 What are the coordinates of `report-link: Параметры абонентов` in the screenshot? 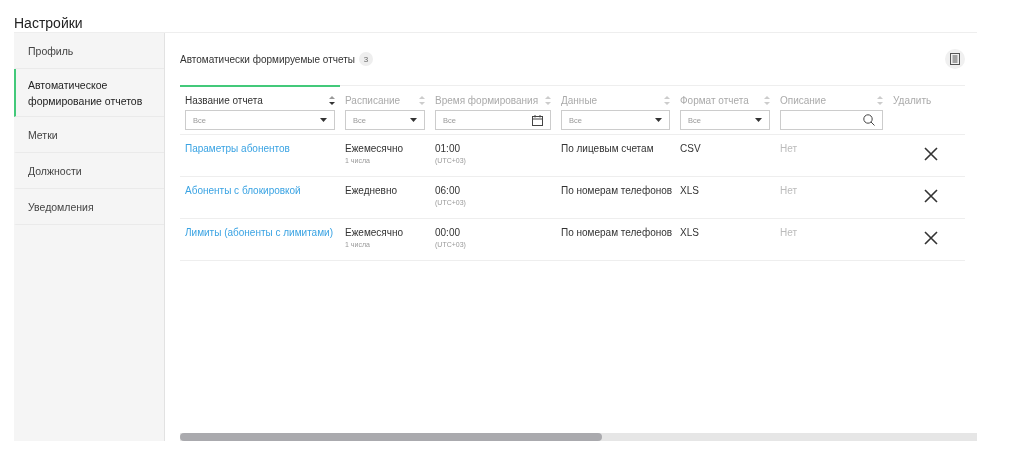 It's located at (237, 148).